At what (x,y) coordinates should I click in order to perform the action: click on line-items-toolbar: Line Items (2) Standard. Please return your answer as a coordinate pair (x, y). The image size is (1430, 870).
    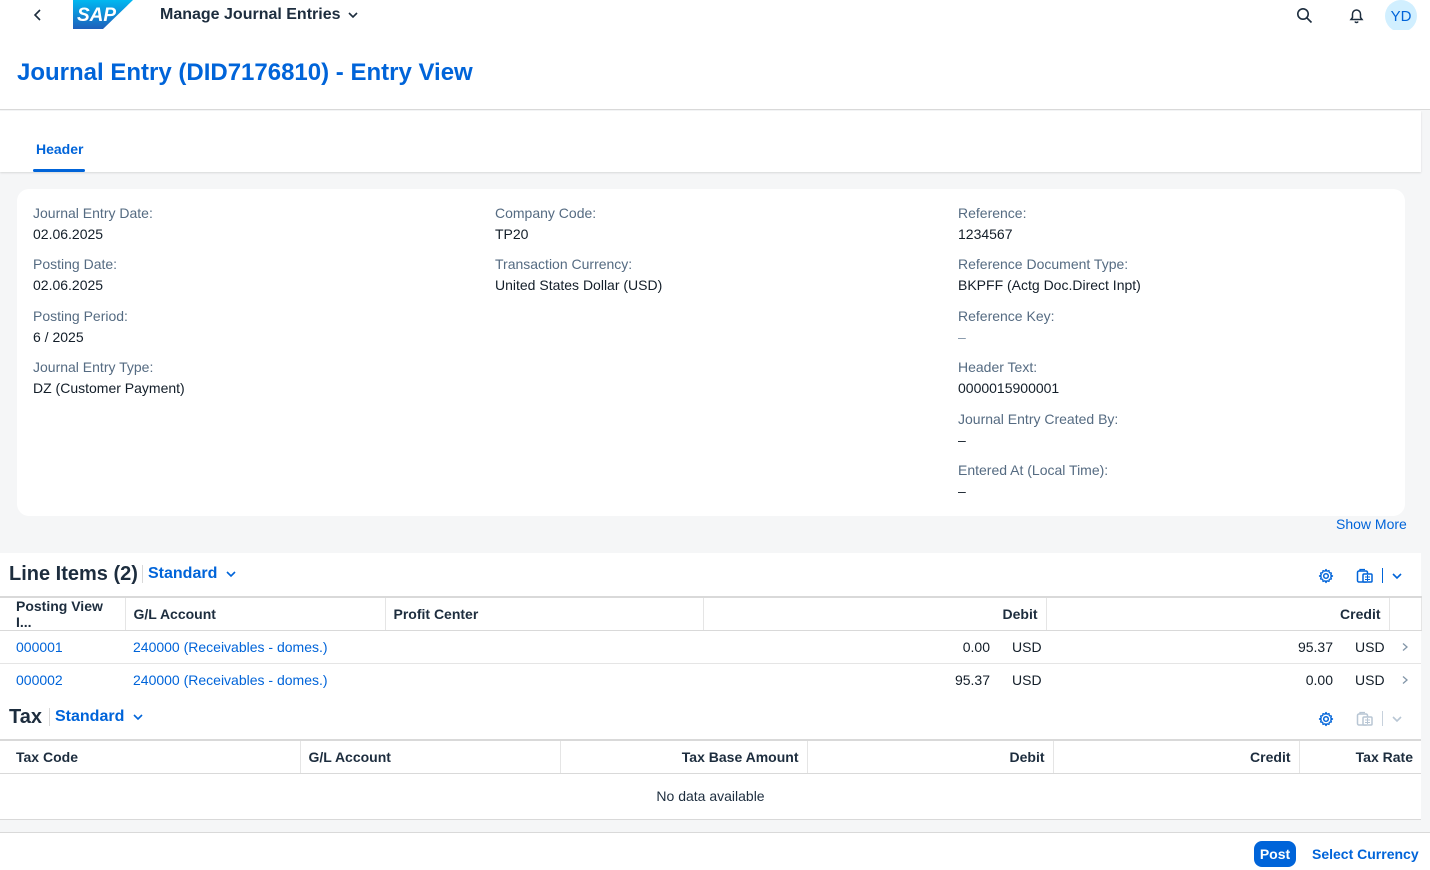
    Looking at the image, I should click on (710, 574).